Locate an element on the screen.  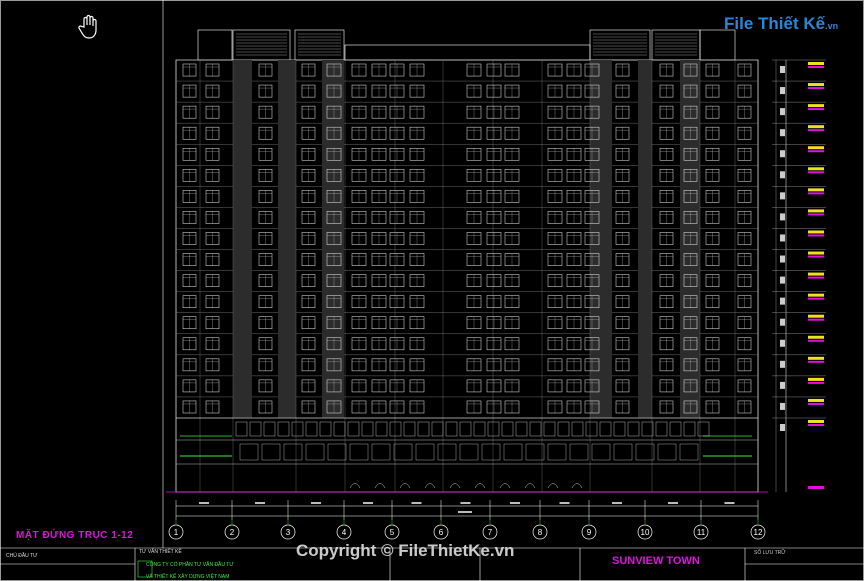
level-markers is located at coordinates (799, 275).